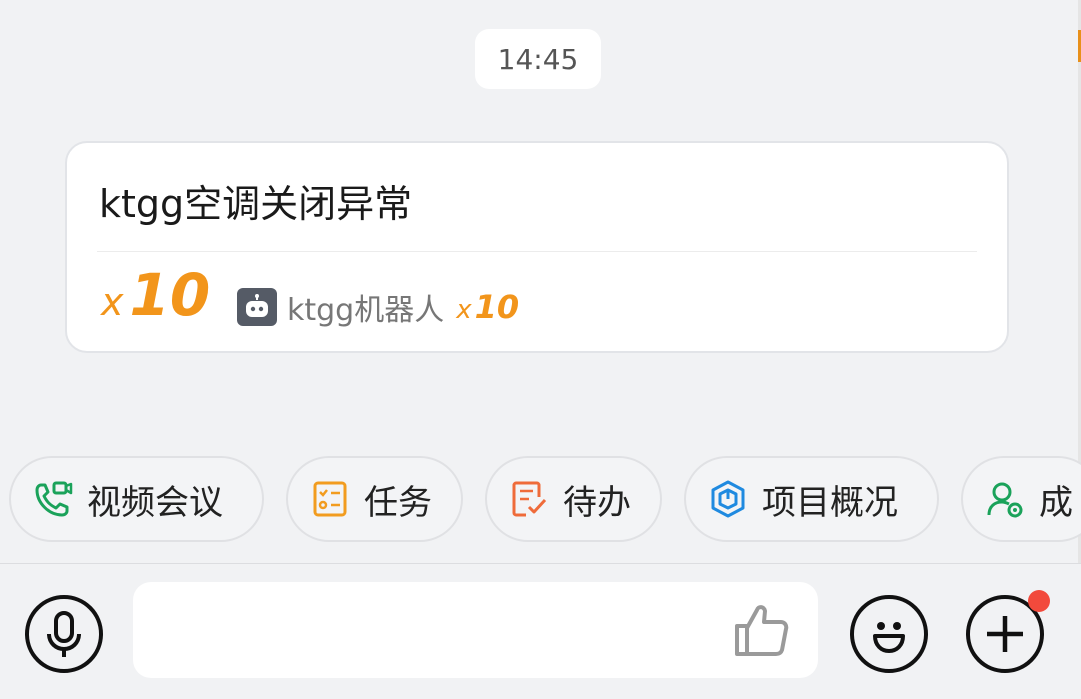 Image resolution: width=1081 pixels, height=699 pixels. I want to click on plus-icon, so click(1005, 634).